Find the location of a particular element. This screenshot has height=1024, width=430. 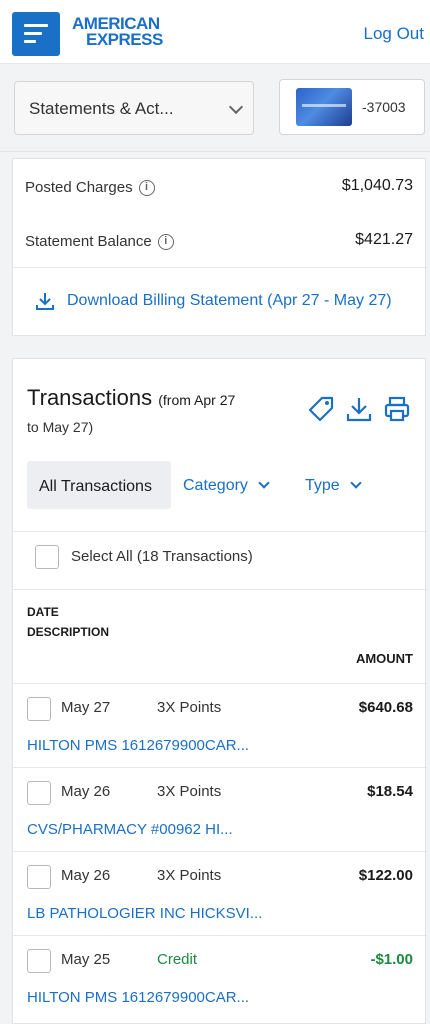

tag-icon is located at coordinates (321, 409).